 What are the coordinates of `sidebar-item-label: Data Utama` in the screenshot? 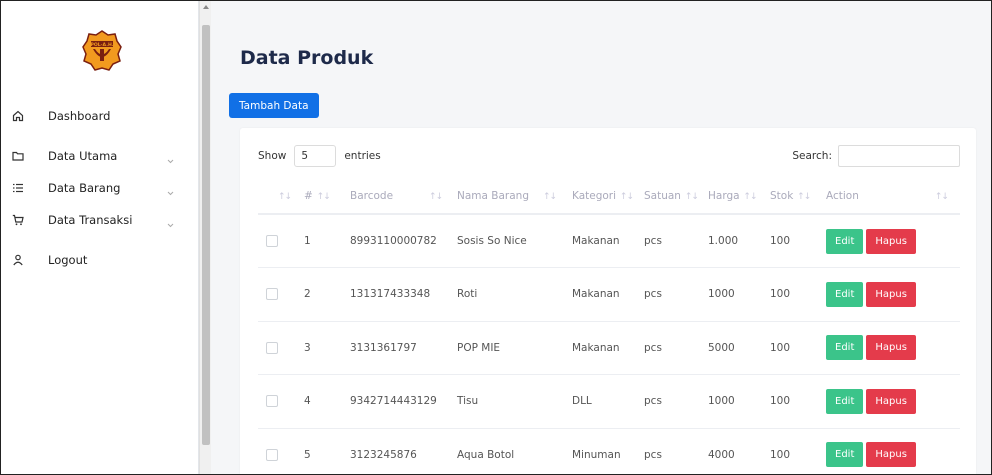 It's located at (83, 156).